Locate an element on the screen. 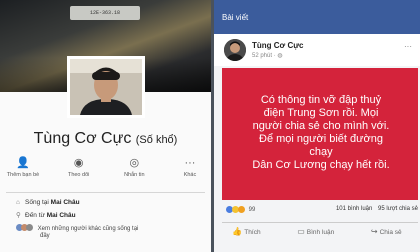  add-friend-button: 👤 Thêm bạn bè is located at coordinates (23, 170).